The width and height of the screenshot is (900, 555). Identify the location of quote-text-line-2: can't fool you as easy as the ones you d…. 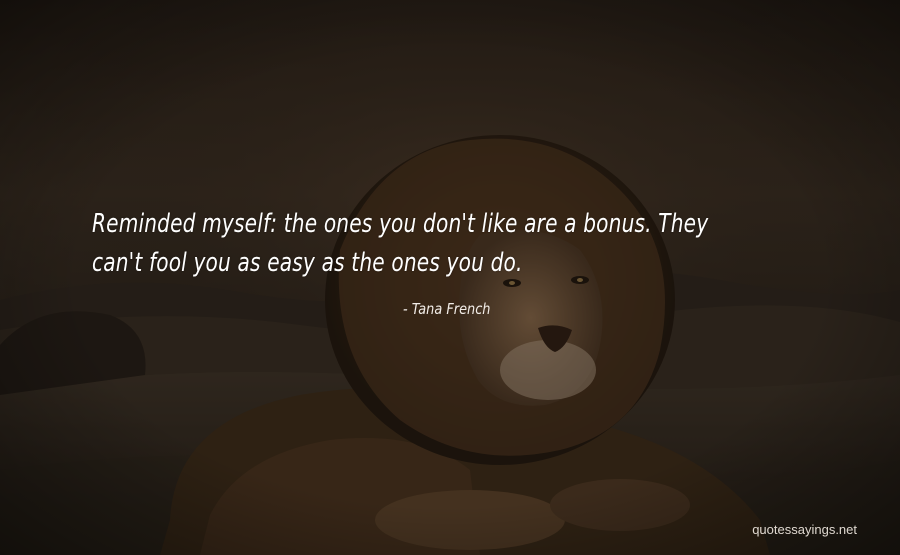
(307, 263).